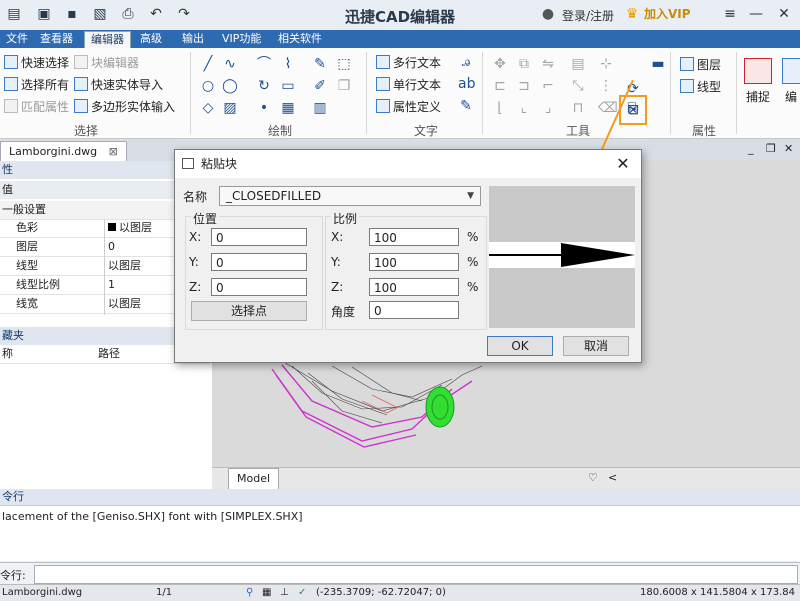 This screenshot has width=800, height=601. Describe the element at coordinates (466, 62) in the screenshot. I see `text-style-icon: ꭿ` at that location.